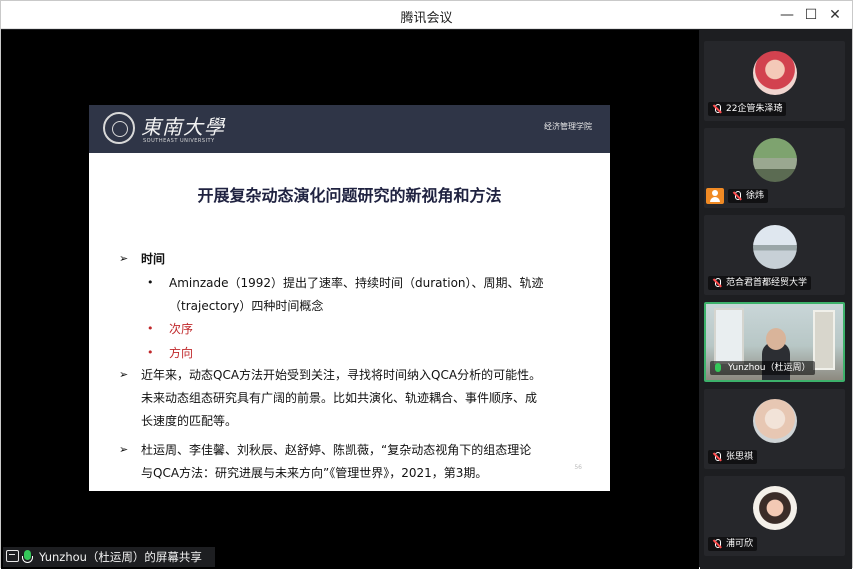 This screenshot has height=569, width=853. Describe the element at coordinates (12, 556) in the screenshot. I see `screen-share-icon` at that location.